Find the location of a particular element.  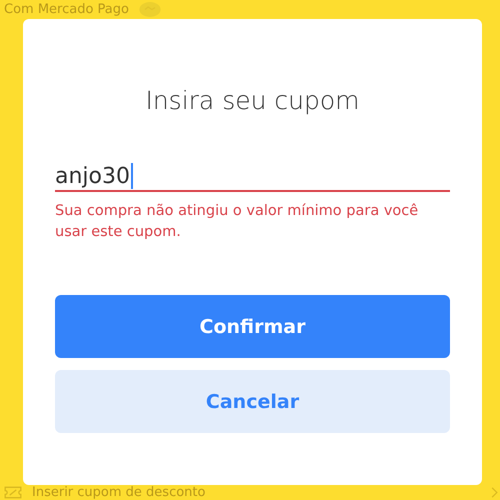

header-text: Com Mercado Pago is located at coordinates (66, 9).